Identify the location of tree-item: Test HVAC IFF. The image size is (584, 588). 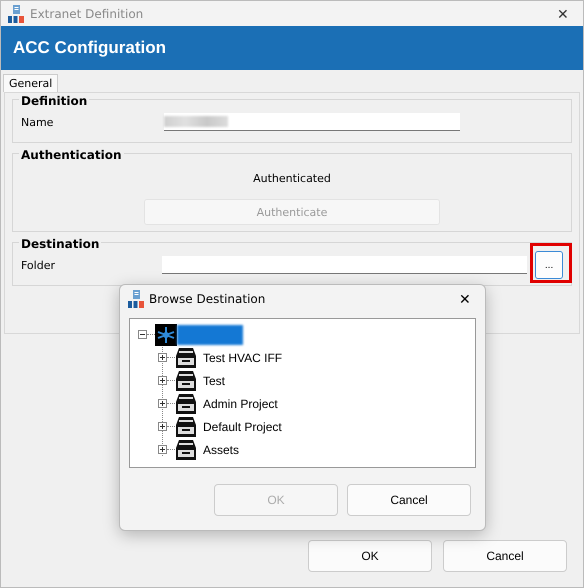
(242, 358).